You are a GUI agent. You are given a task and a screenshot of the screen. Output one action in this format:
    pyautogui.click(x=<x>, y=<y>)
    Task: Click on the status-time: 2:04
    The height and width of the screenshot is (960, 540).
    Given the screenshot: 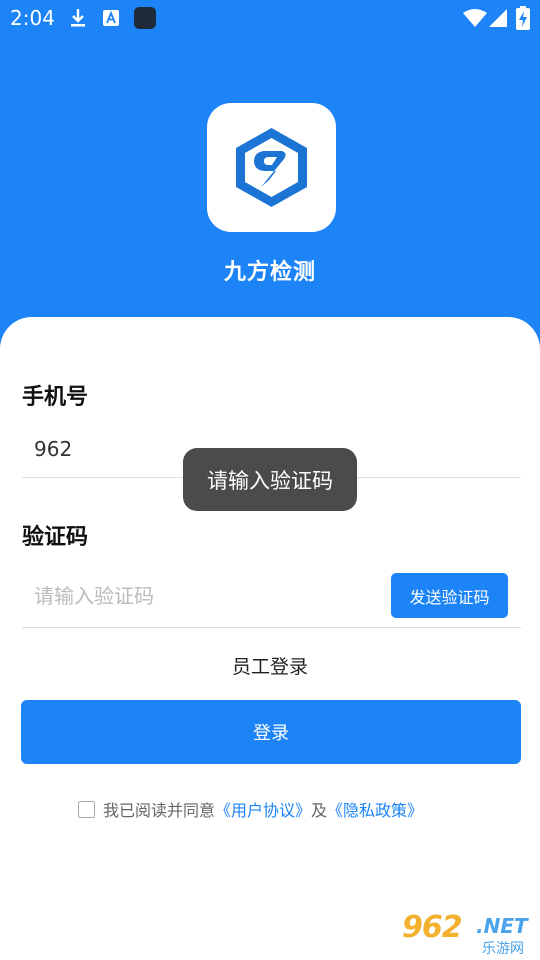 What is the action you would take?
    pyautogui.click(x=32, y=18)
    